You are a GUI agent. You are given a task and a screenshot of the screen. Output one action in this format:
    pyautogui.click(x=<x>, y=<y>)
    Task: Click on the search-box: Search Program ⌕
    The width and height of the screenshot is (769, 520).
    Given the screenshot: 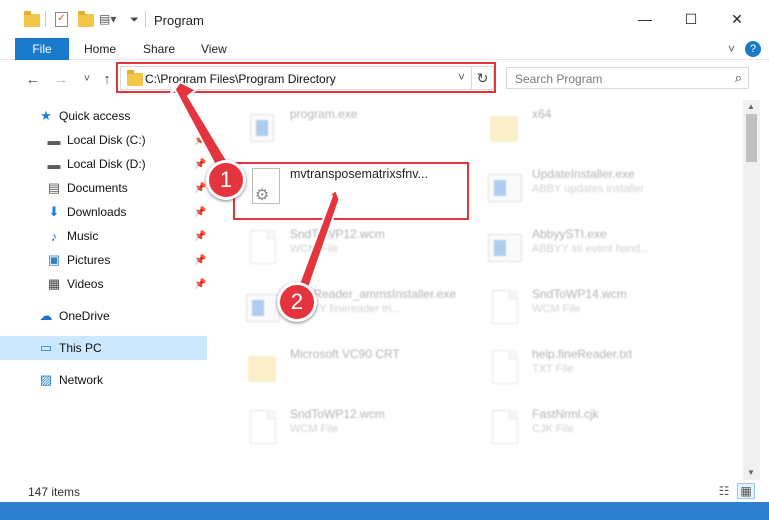 What is the action you would take?
    pyautogui.click(x=627, y=78)
    